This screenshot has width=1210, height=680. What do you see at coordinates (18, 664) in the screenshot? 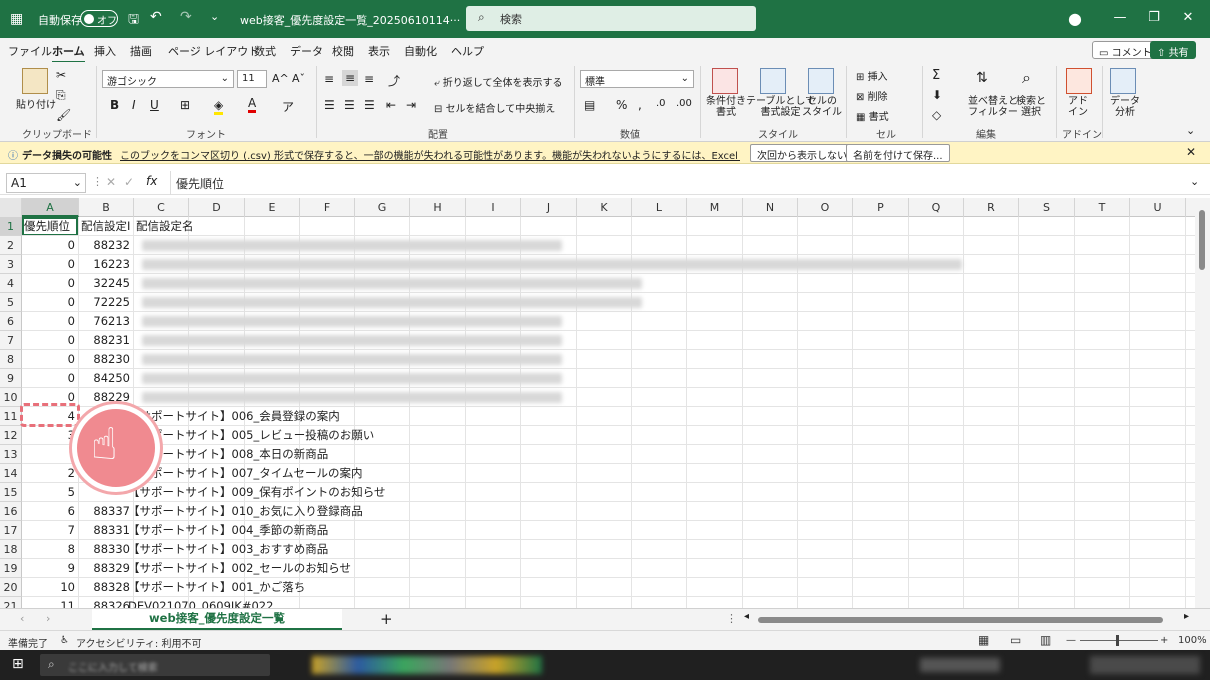
I see `windows-start-icon: ⊞` at bounding box center [18, 664].